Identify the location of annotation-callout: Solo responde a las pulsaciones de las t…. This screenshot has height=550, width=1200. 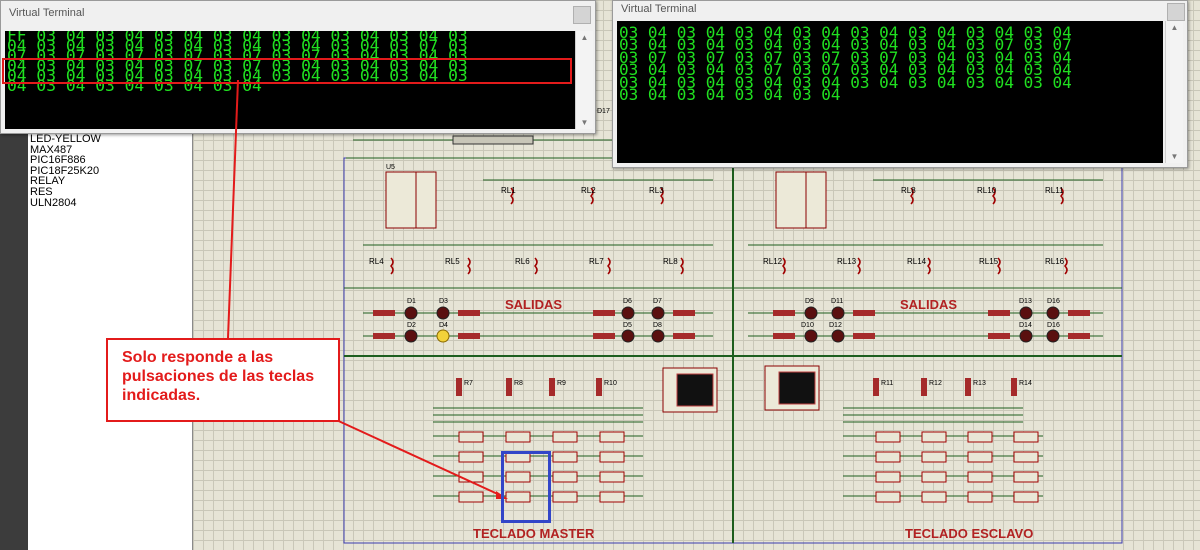
(223, 380).